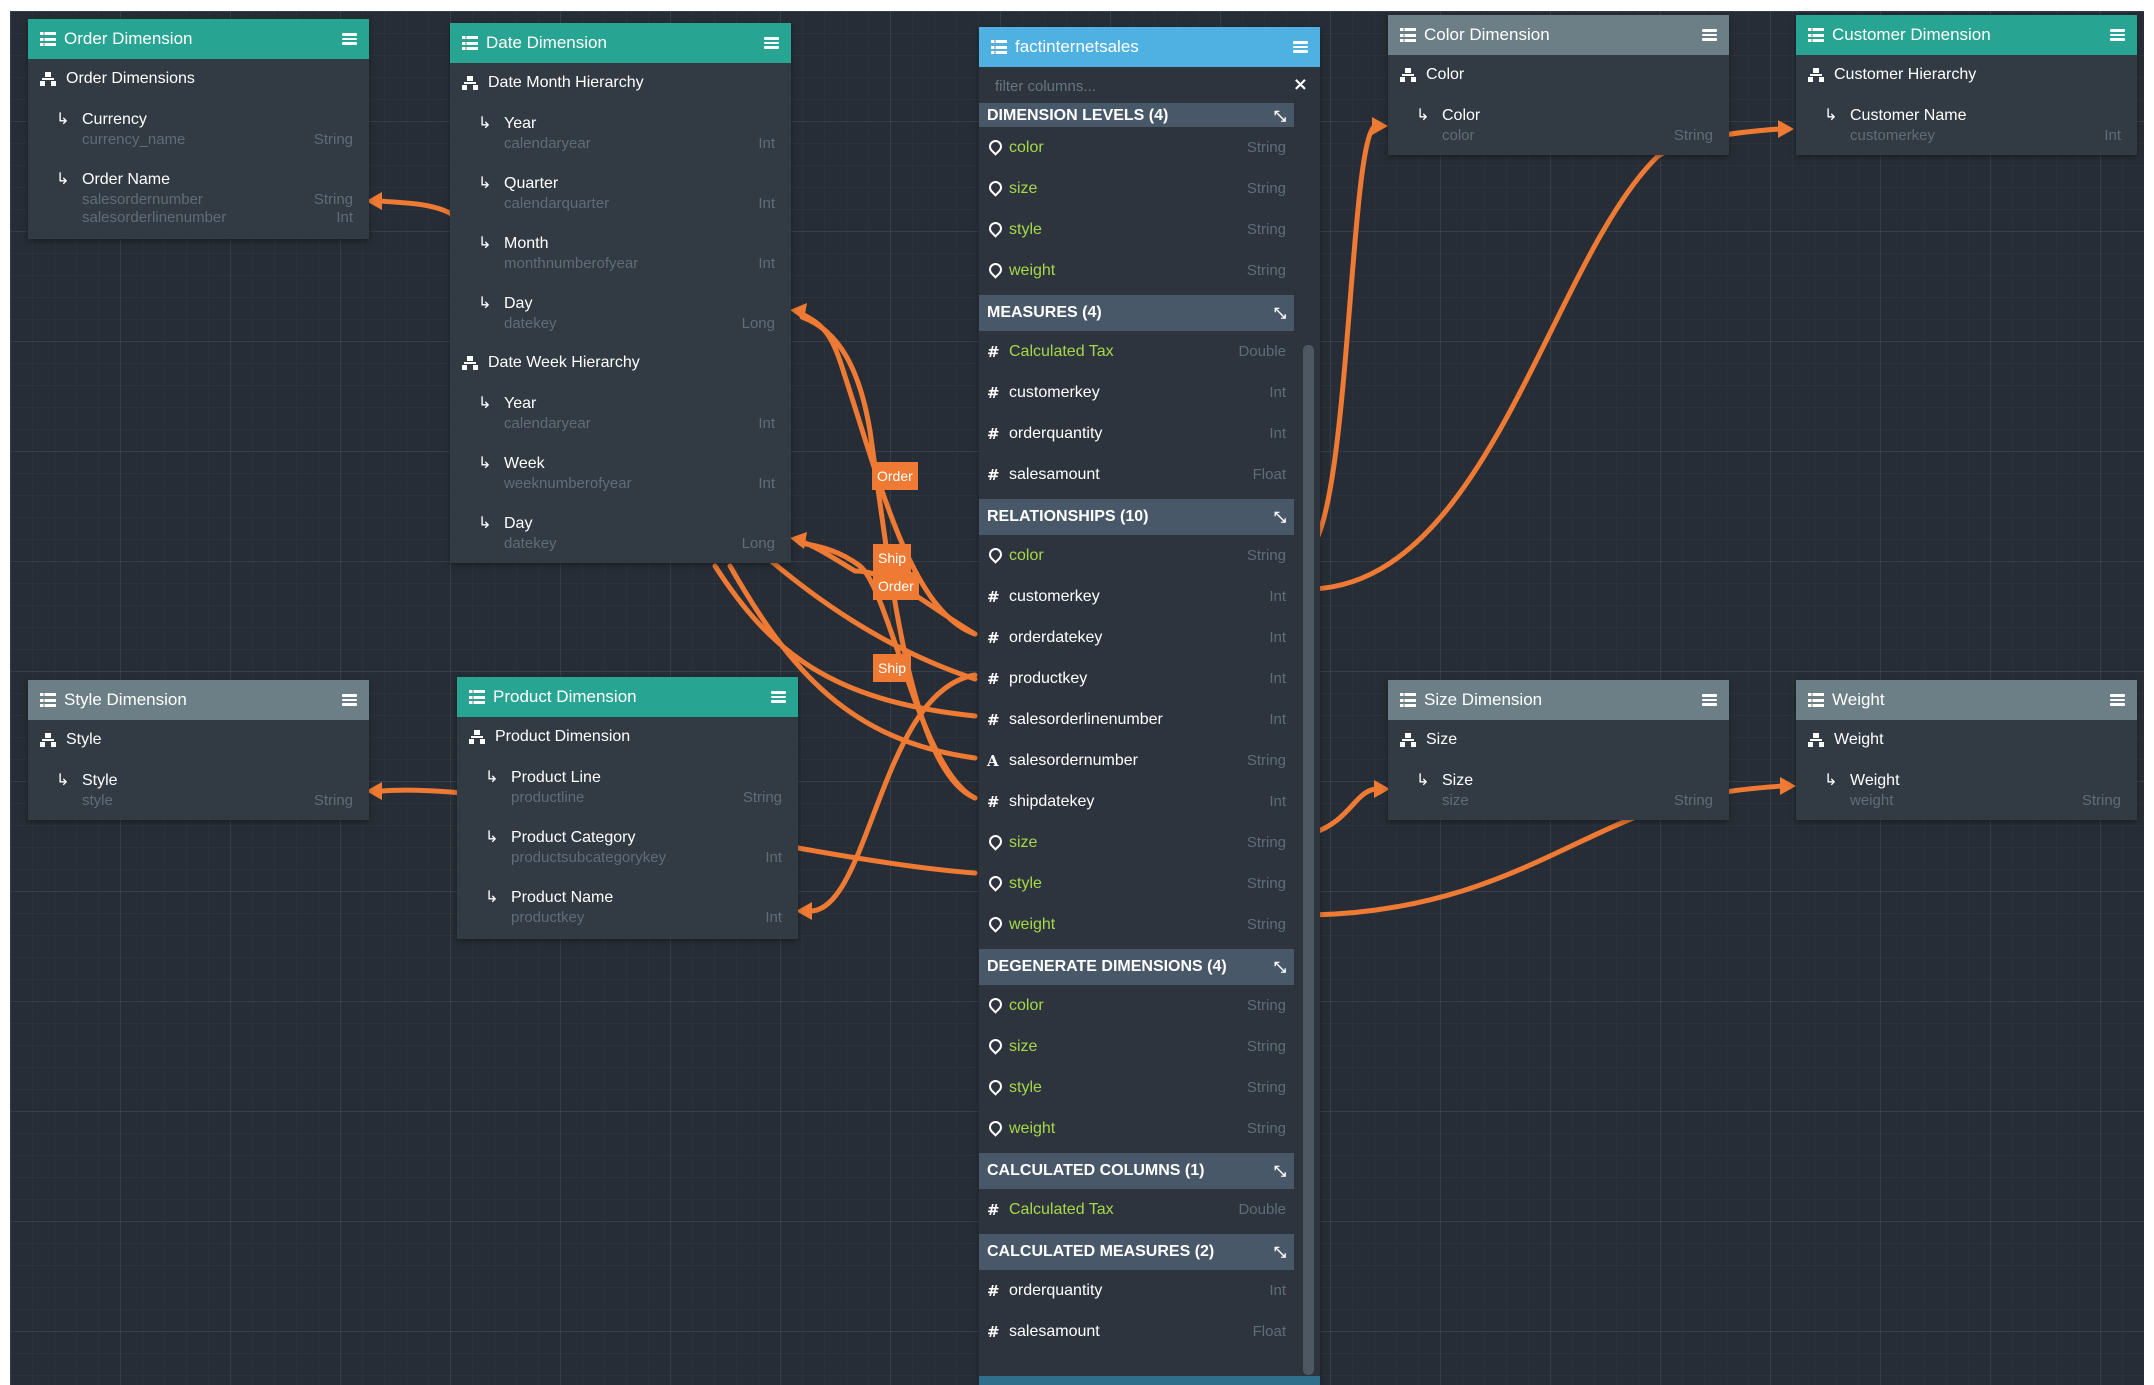 The width and height of the screenshot is (2154, 1385). Describe the element at coordinates (1136, 313) in the screenshot. I see `section-header: MEASURES (4) ⤡` at that location.